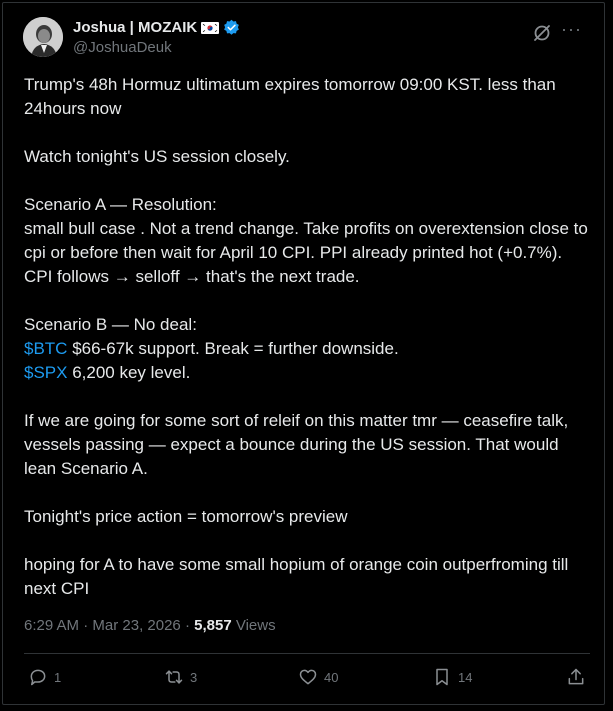 Image resolution: width=613 pixels, height=711 pixels. Describe the element at coordinates (194, 677) in the screenshot. I see `repost-count: 3` at that location.